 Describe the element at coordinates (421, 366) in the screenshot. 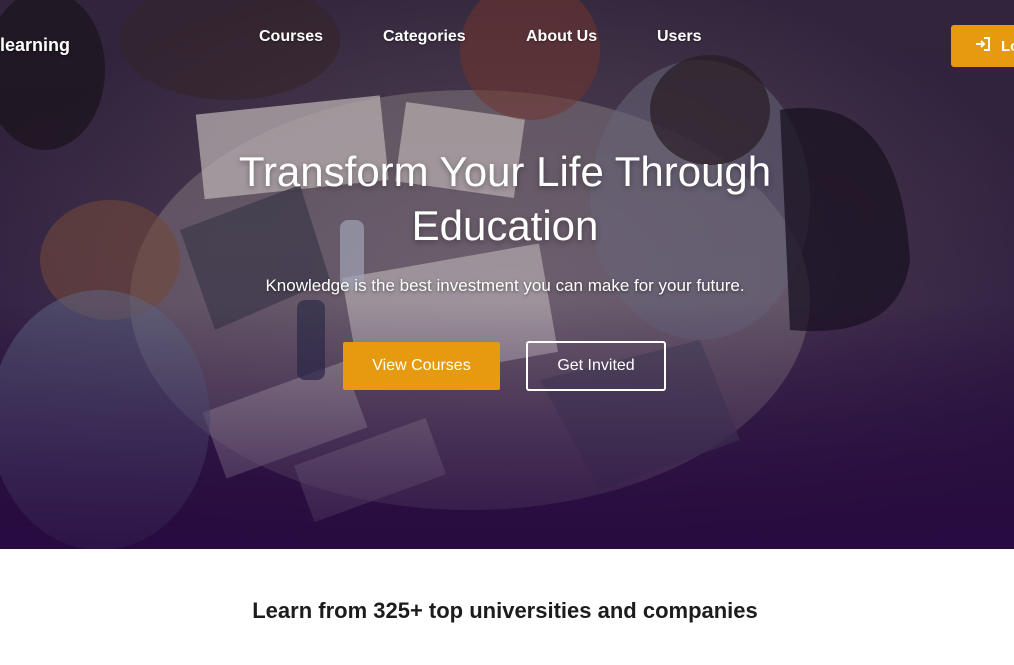

I see `view-courses-button: View Courses` at that location.